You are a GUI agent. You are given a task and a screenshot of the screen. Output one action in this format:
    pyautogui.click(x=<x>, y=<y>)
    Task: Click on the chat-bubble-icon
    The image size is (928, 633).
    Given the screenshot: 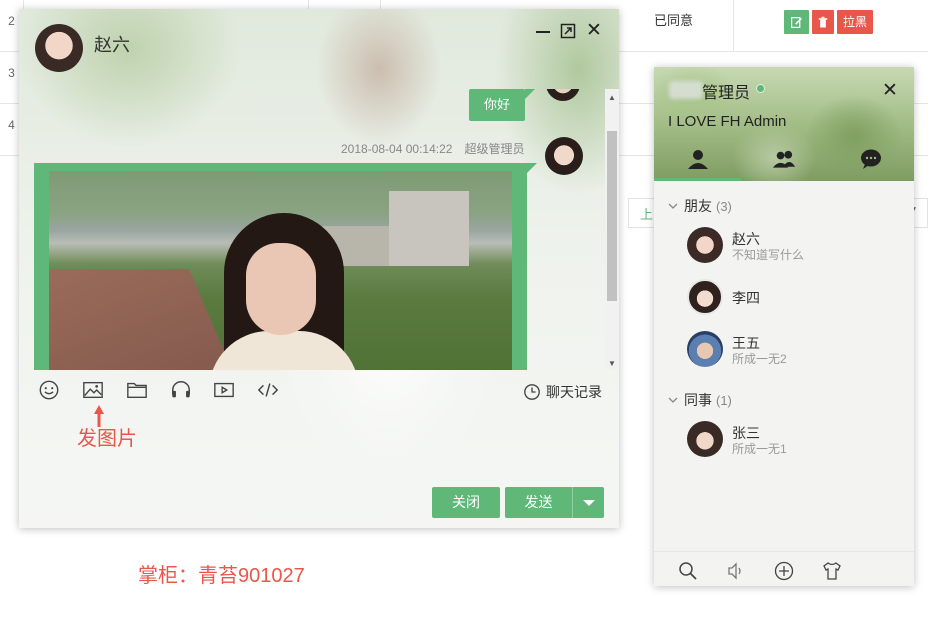 What is the action you would take?
    pyautogui.click(x=871, y=159)
    